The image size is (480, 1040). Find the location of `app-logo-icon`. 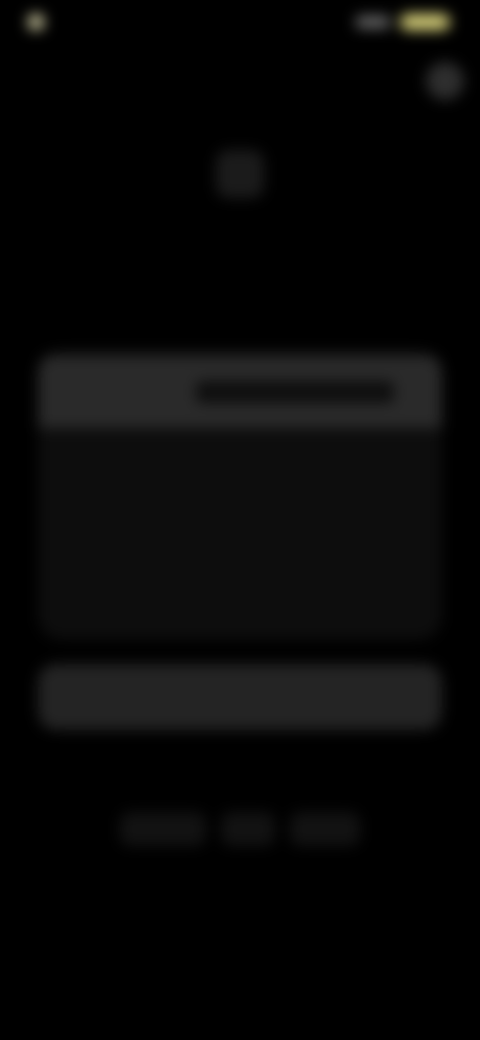

app-logo-icon is located at coordinates (240, 174).